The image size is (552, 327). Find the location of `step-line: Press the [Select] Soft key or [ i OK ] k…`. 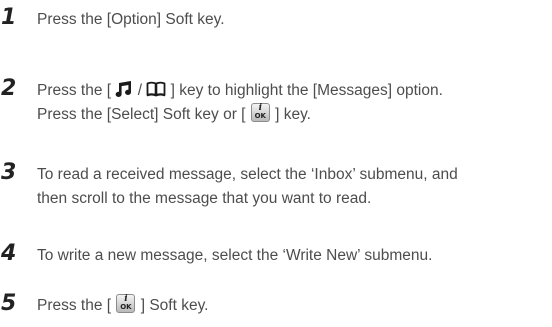

step-line: Press the [Select] Soft key or [ i OK ] k… is located at coordinates (293, 115).